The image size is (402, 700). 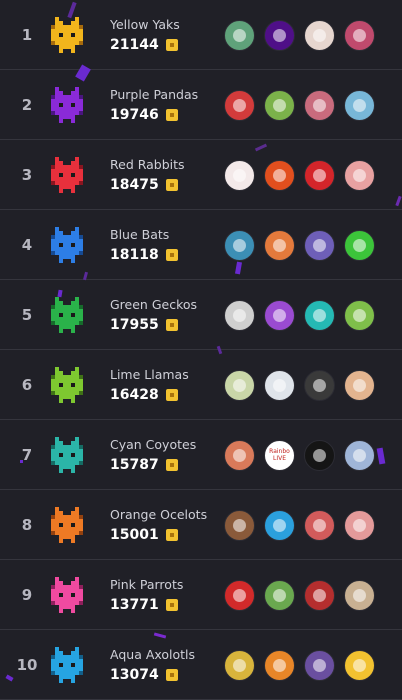 What do you see at coordinates (27, 175) in the screenshot?
I see `team-rank: 3` at bounding box center [27, 175].